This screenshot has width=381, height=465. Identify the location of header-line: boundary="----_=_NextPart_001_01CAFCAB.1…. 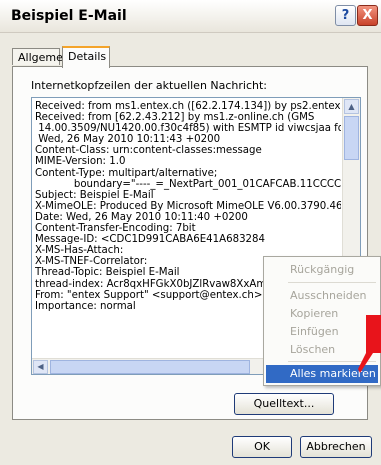
(188, 184).